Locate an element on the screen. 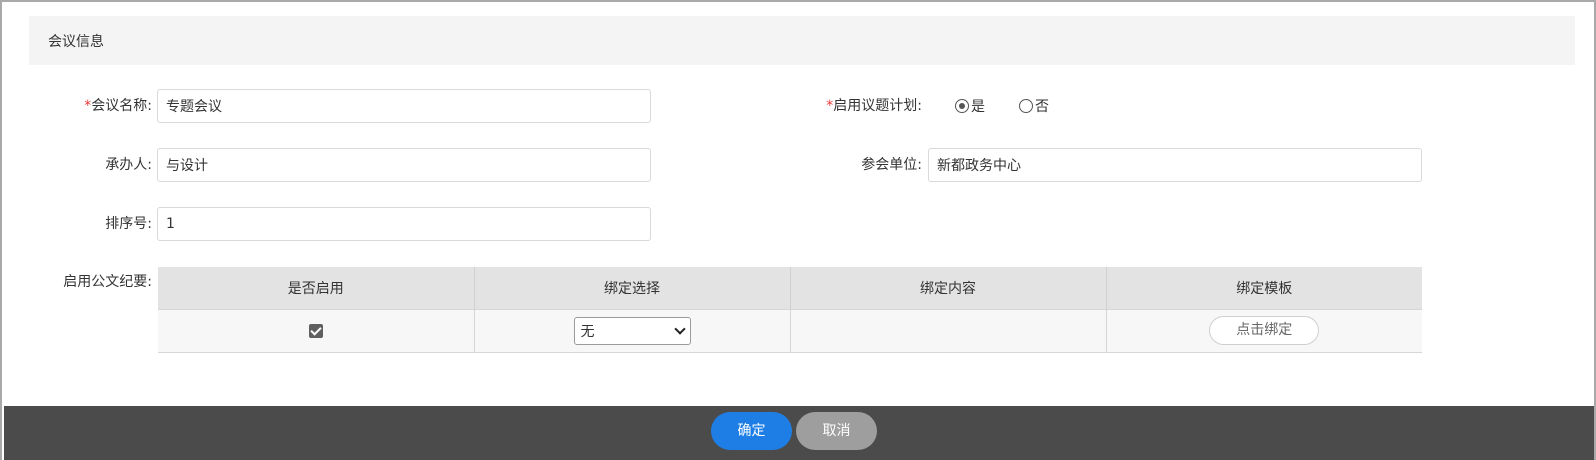  bind-template-button: 点击绑定 is located at coordinates (1264, 330).